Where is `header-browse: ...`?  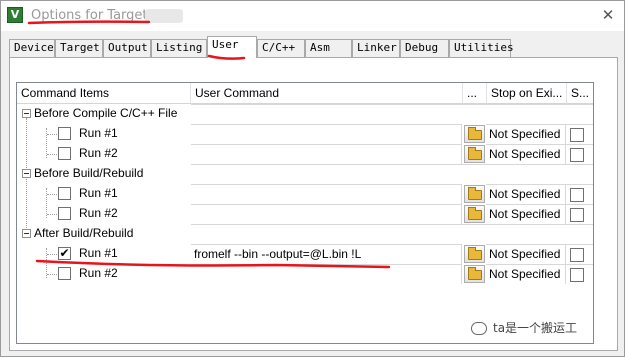
header-browse: ... is located at coordinates (475, 93).